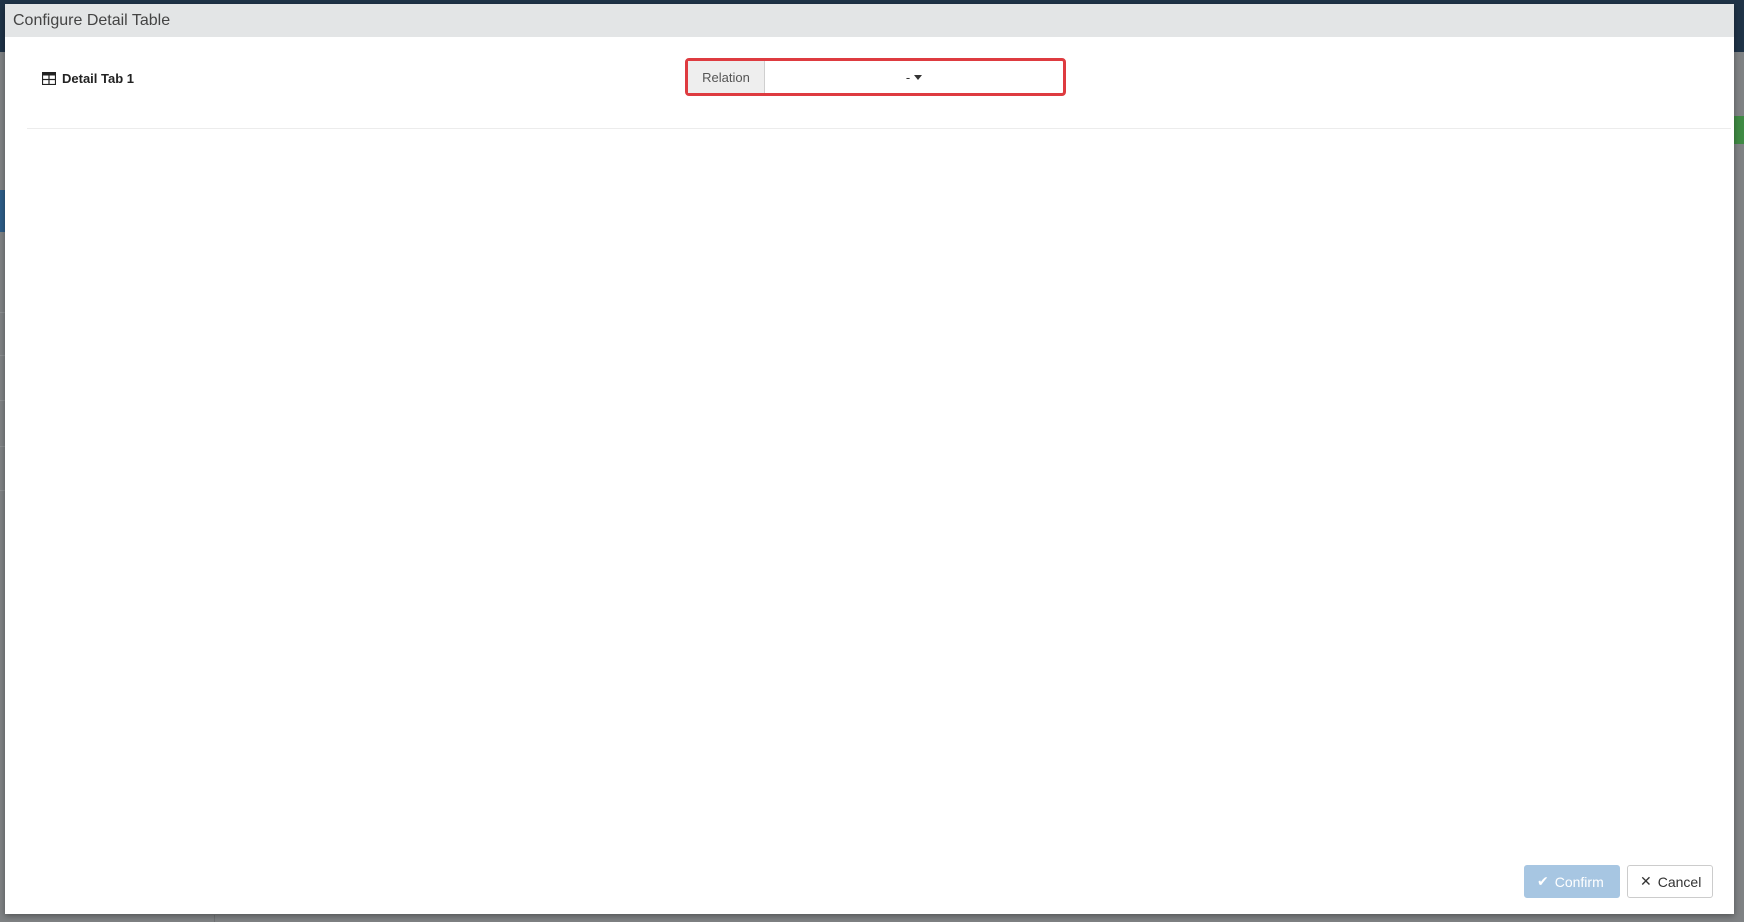 The image size is (1744, 922). Describe the element at coordinates (726, 77) in the screenshot. I see `relation-label: Relation` at that location.